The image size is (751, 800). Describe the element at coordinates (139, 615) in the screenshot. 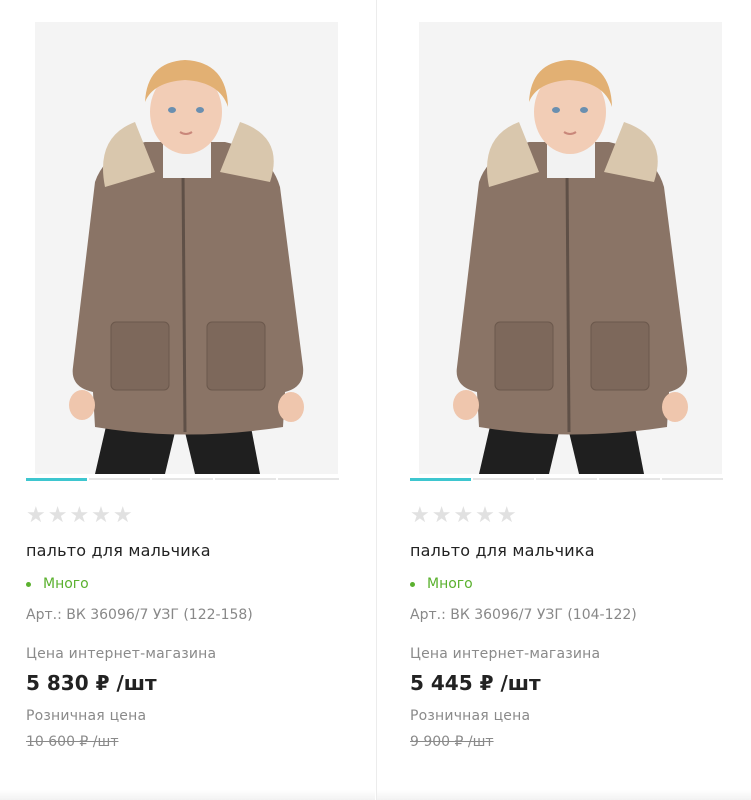

I see `product-sku: Арт.: ВК 36096/7 УЗГ (122-158)` at that location.